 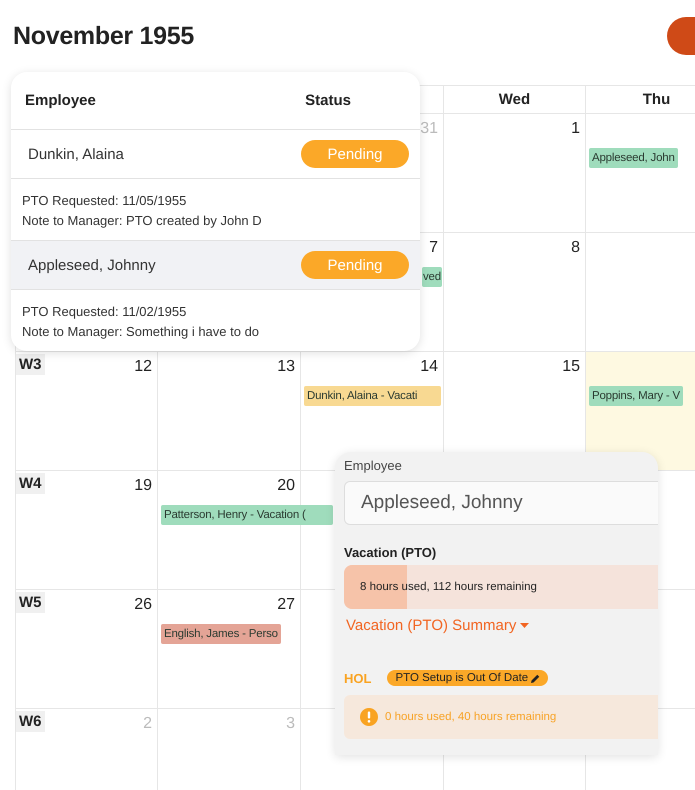 I want to click on week-label: W4, so click(x=30, y=483).